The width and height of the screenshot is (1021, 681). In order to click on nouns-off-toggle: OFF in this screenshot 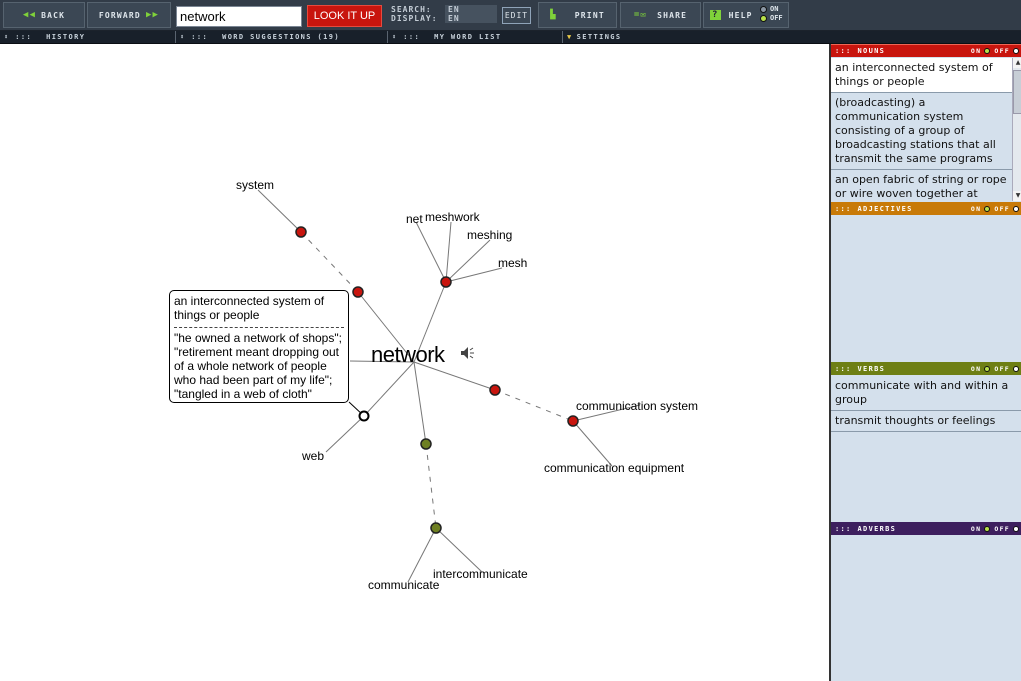, I will do `click(1006, 51)`.